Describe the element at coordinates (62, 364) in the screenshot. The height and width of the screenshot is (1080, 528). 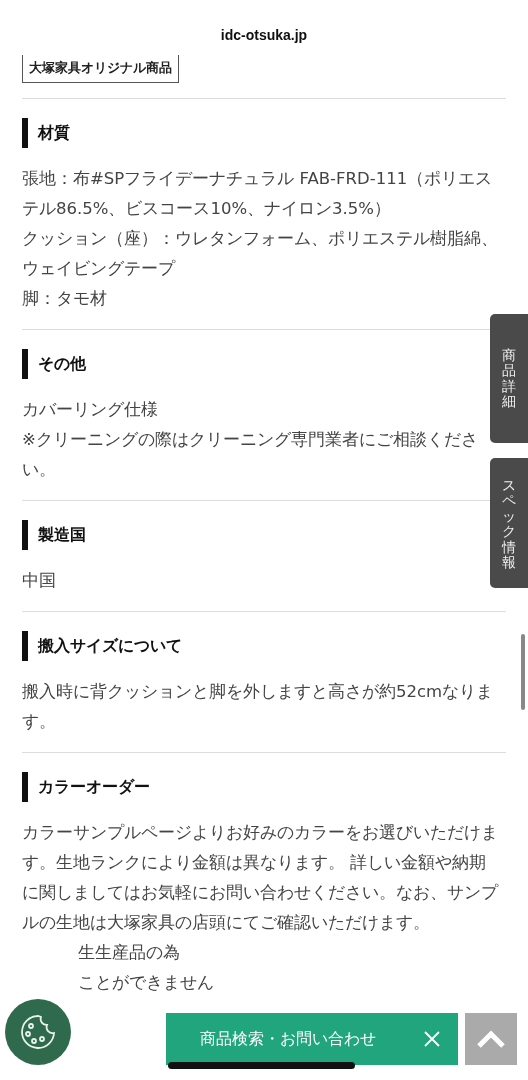
I see `section-heading: その他` at that location.